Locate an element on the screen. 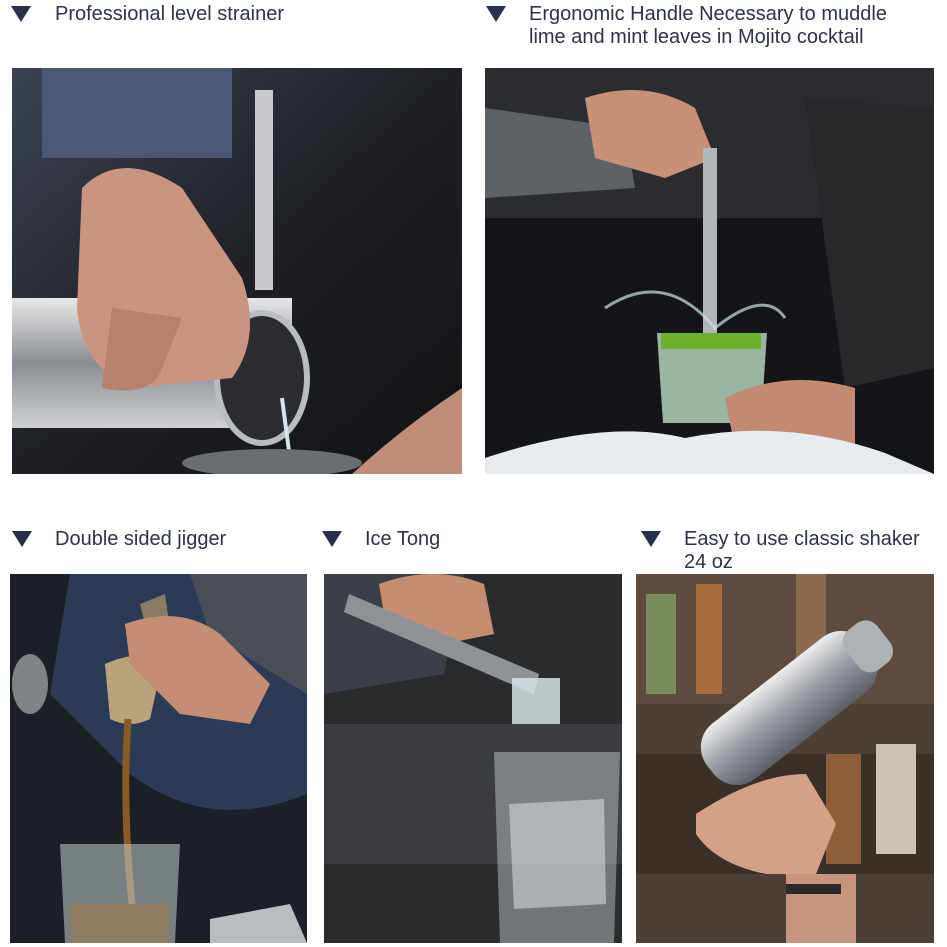 This screenshot has height=947, width=947. caption-strainer: Professional level strainer is located at coordinates (169, 14).